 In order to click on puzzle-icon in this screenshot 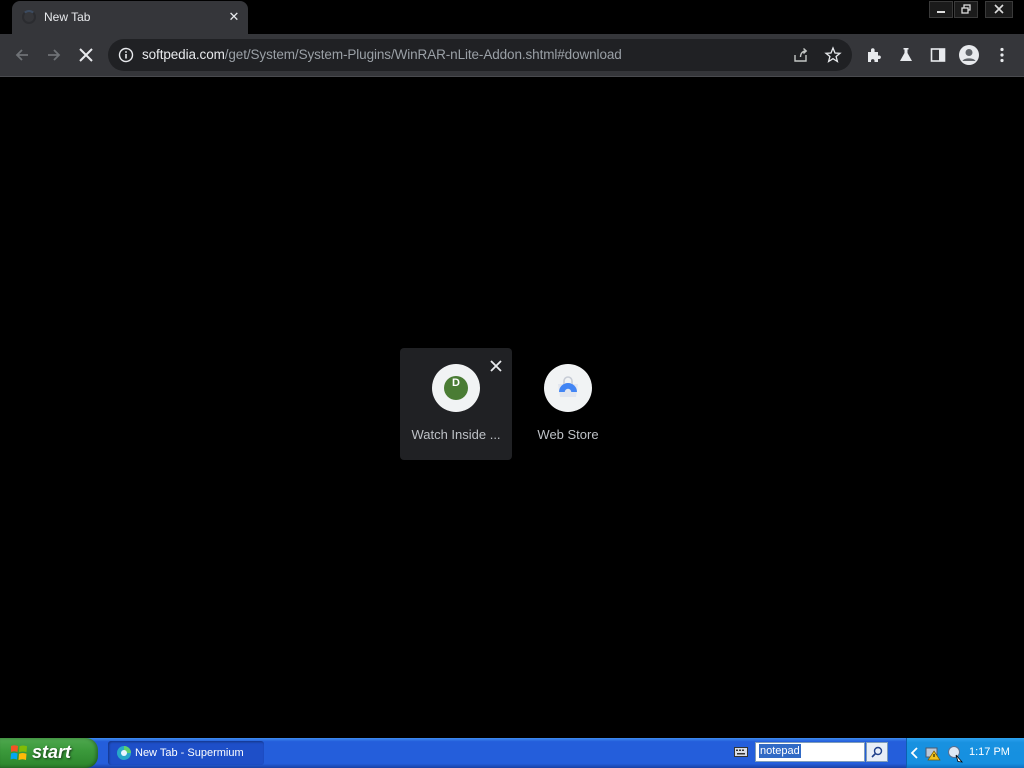, I will do `click(874, 55)`.